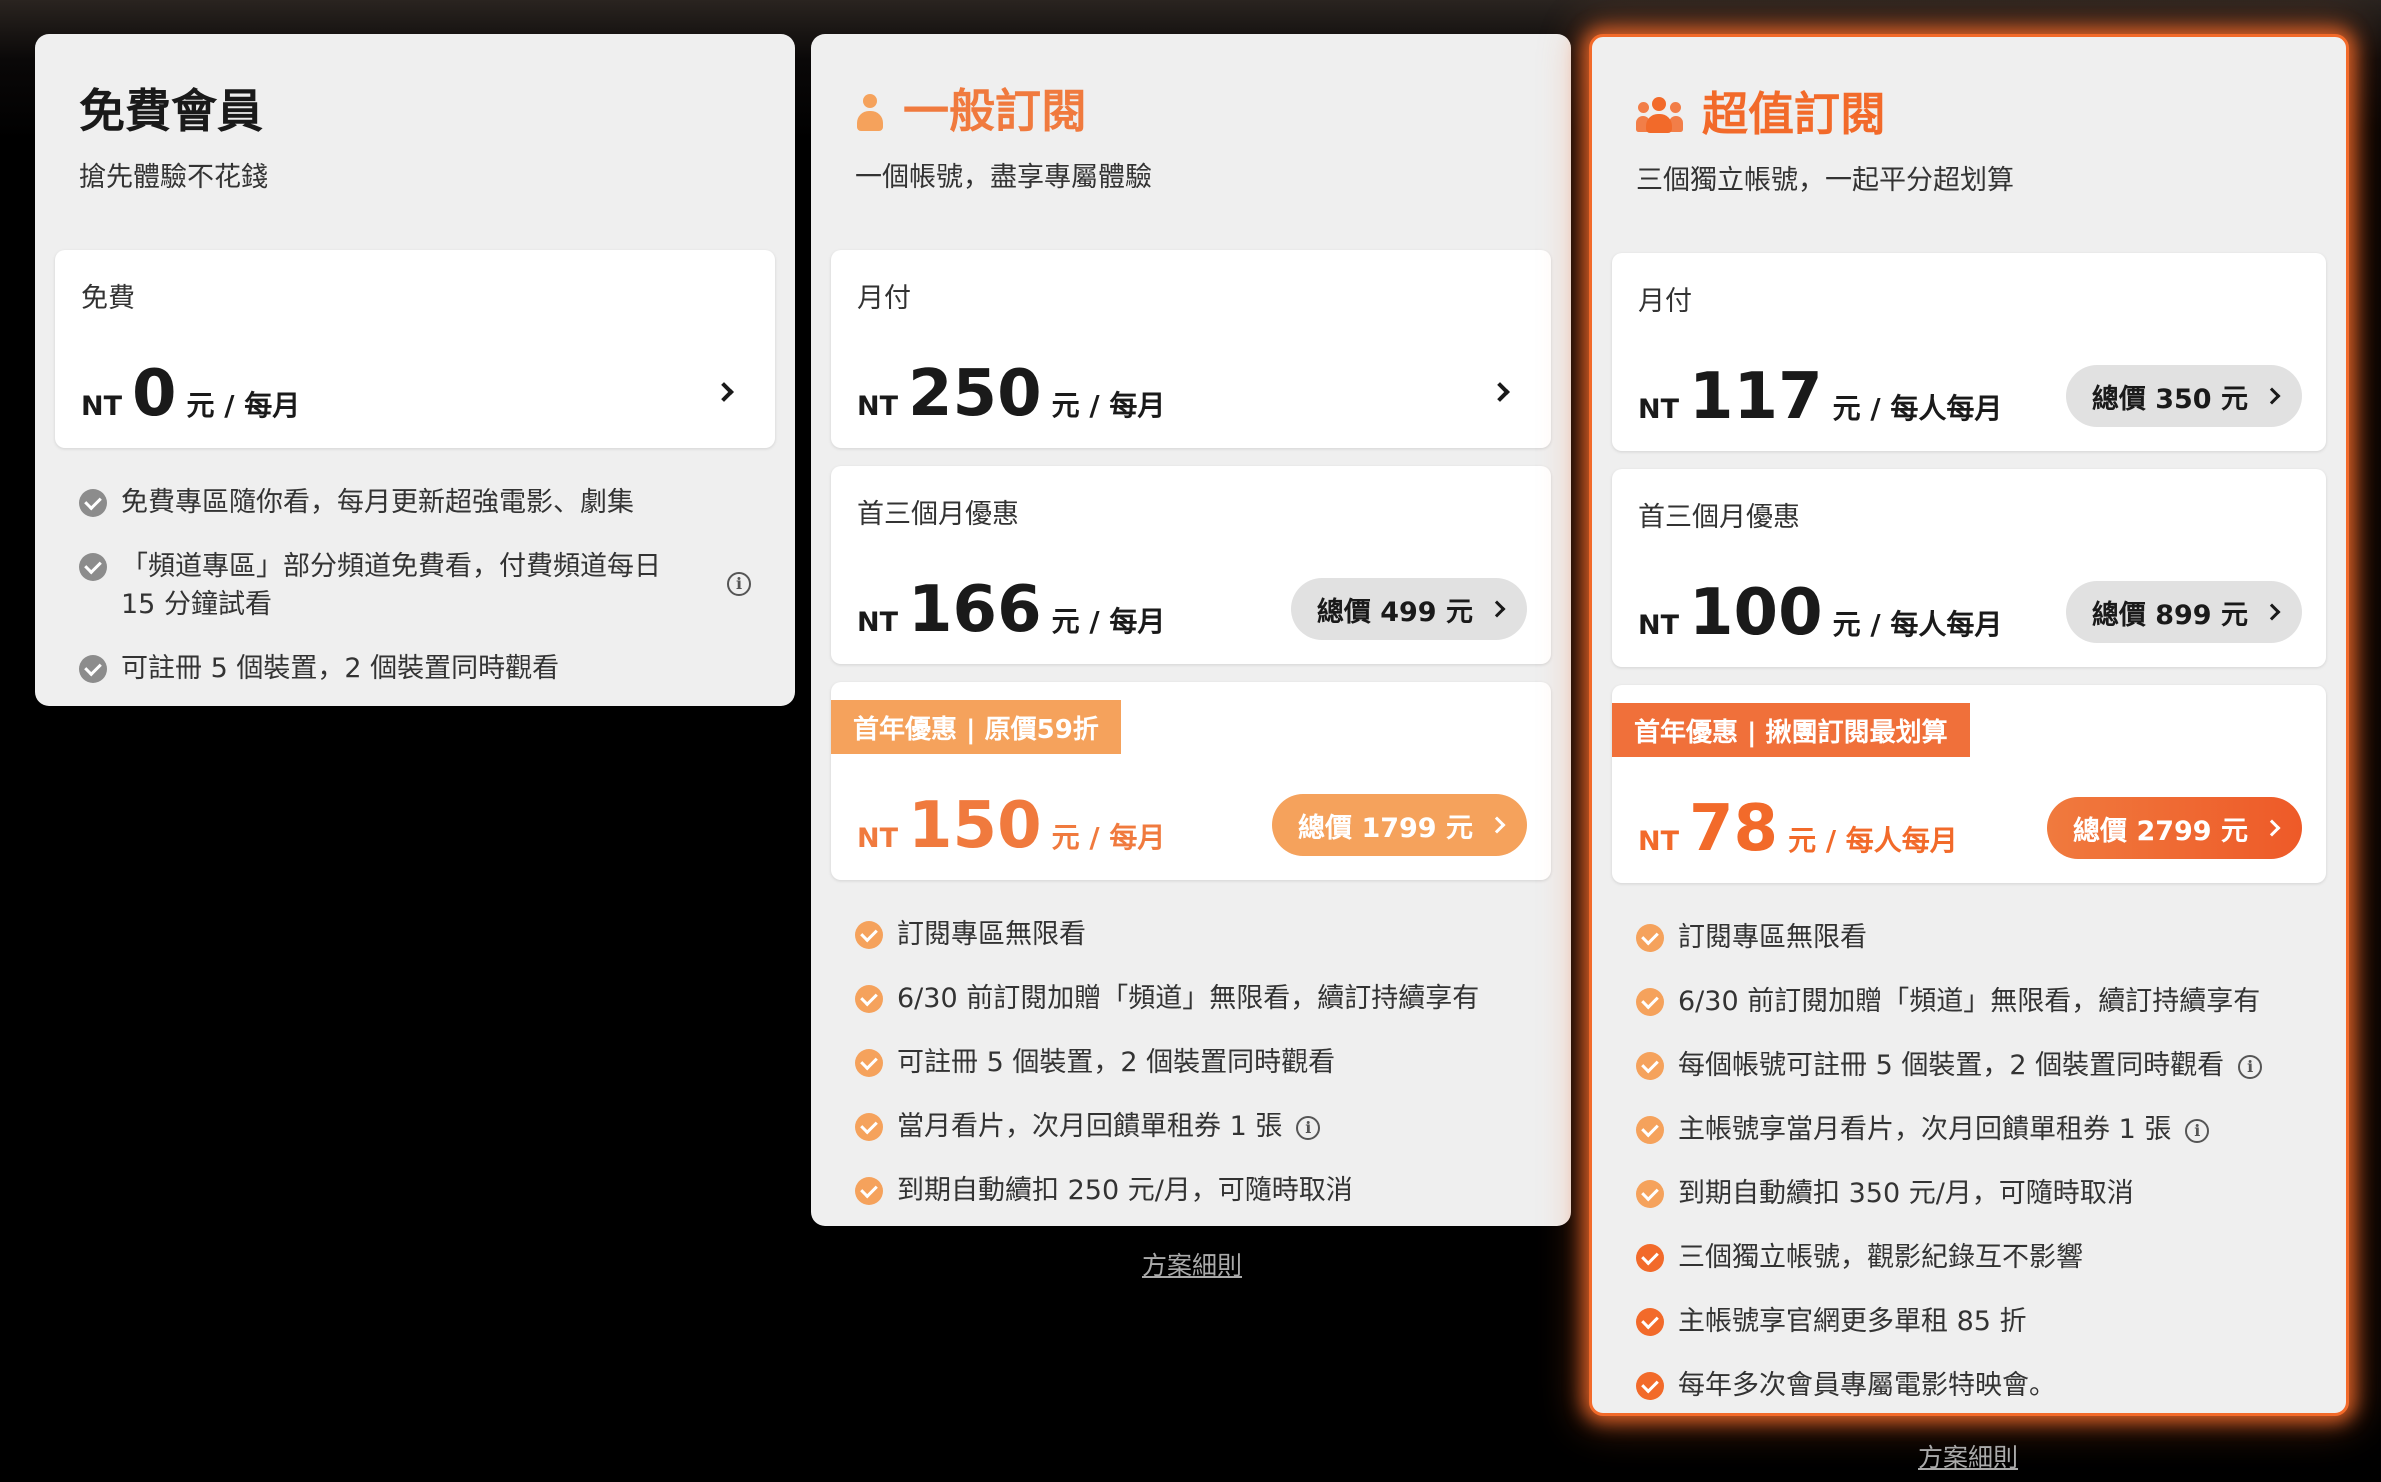 This screenshot has width=2381, height=1482. Describe the element at coordinates (415, 167) in the screenshot. I see `plan-header: 免費會員 搶先體驗不花錢` at that location.